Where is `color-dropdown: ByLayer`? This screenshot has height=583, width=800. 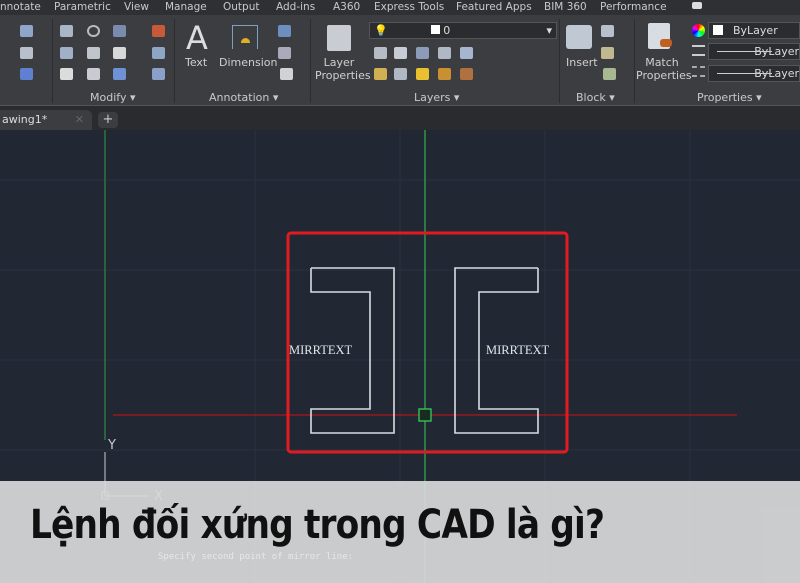 color-dropdown: ByLayer is located at coordinates (754, 30).